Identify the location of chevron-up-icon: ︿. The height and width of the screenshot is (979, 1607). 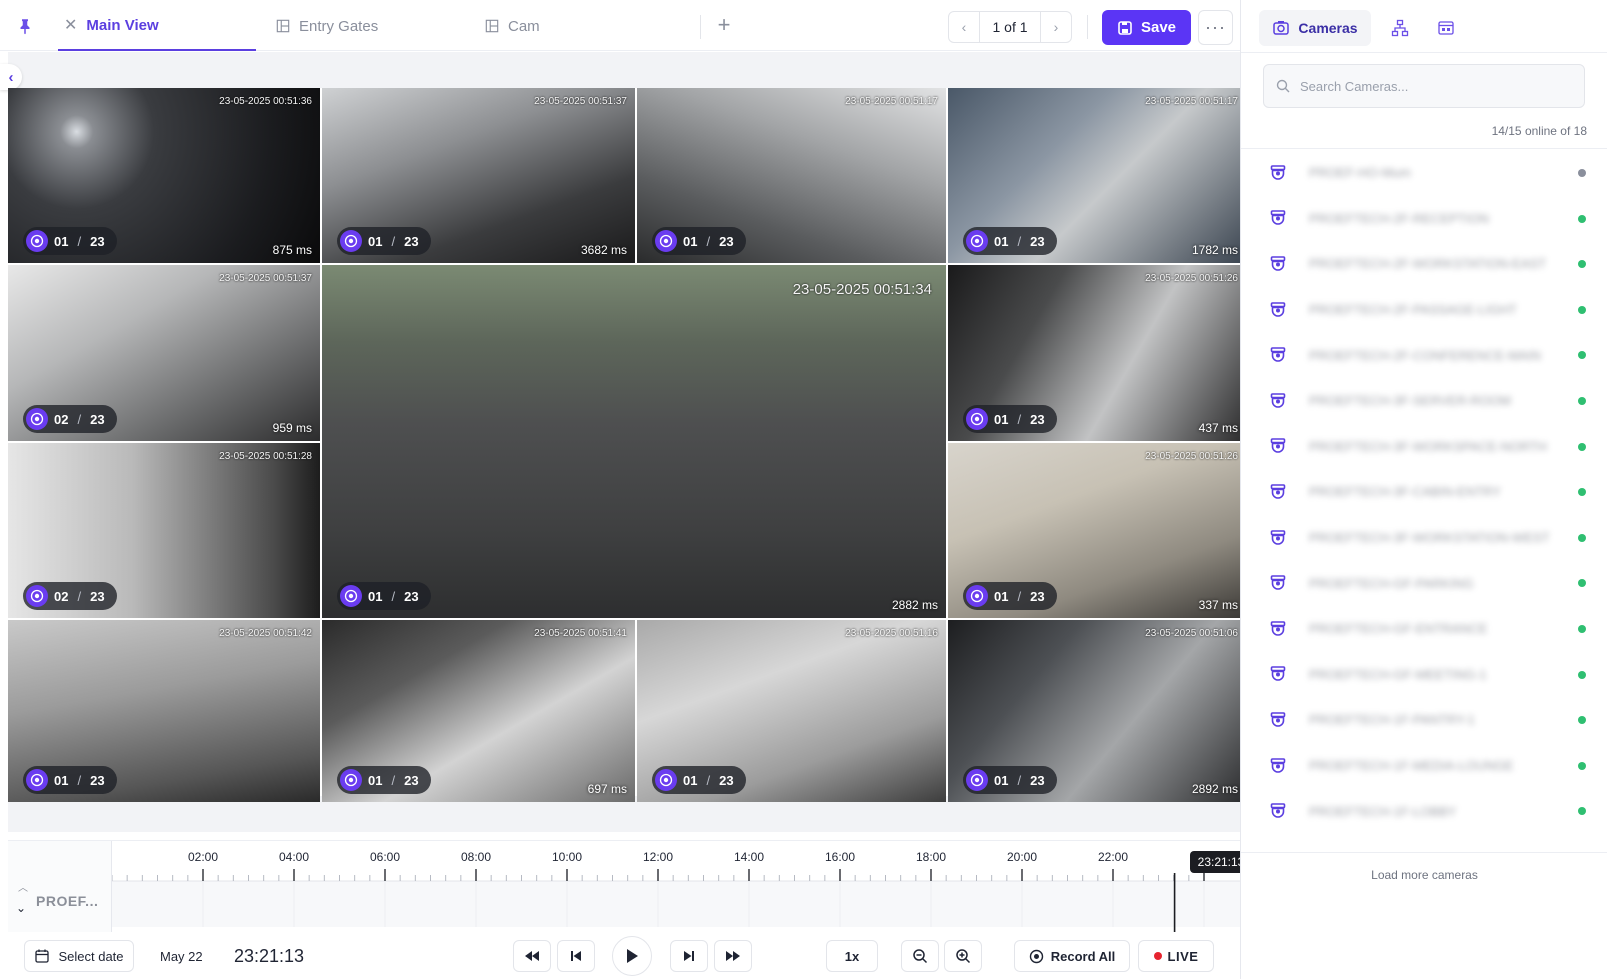
(23, 886).